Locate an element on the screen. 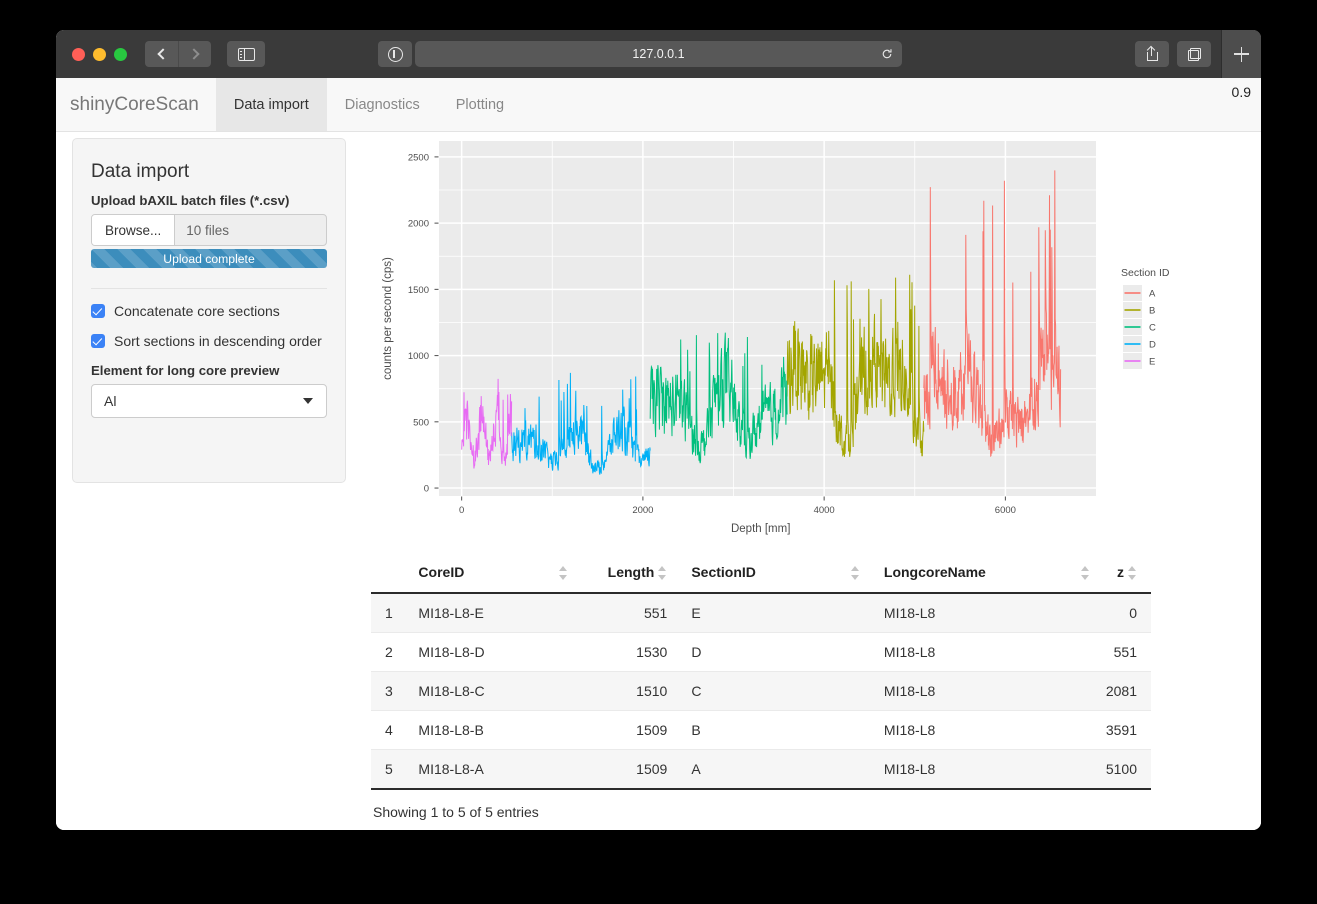 This screenshot has width=1317, height=904. show-tabs-button is located at coordinates (1194, 54).